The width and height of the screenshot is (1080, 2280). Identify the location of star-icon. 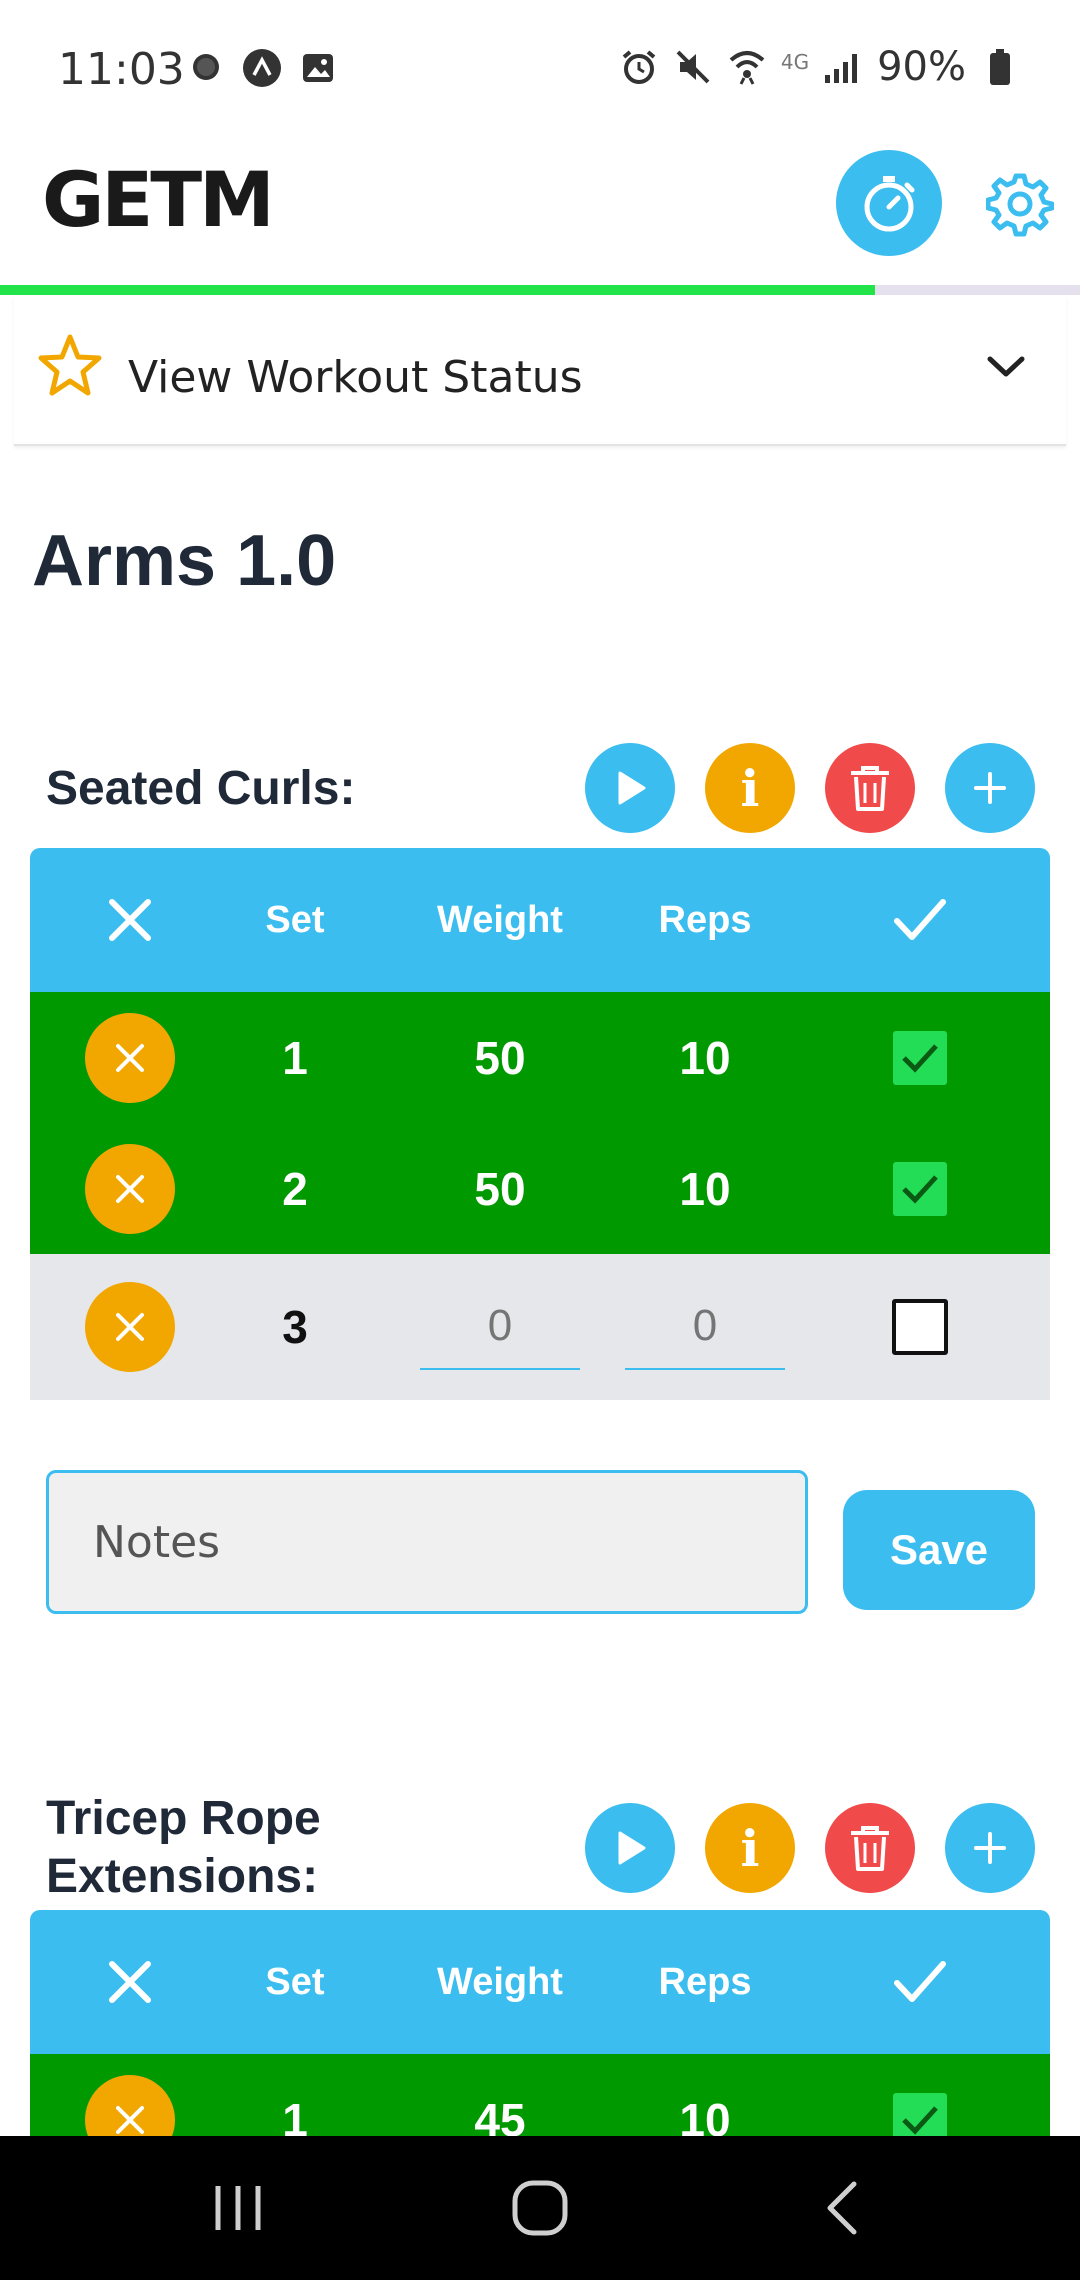
(70, 368).